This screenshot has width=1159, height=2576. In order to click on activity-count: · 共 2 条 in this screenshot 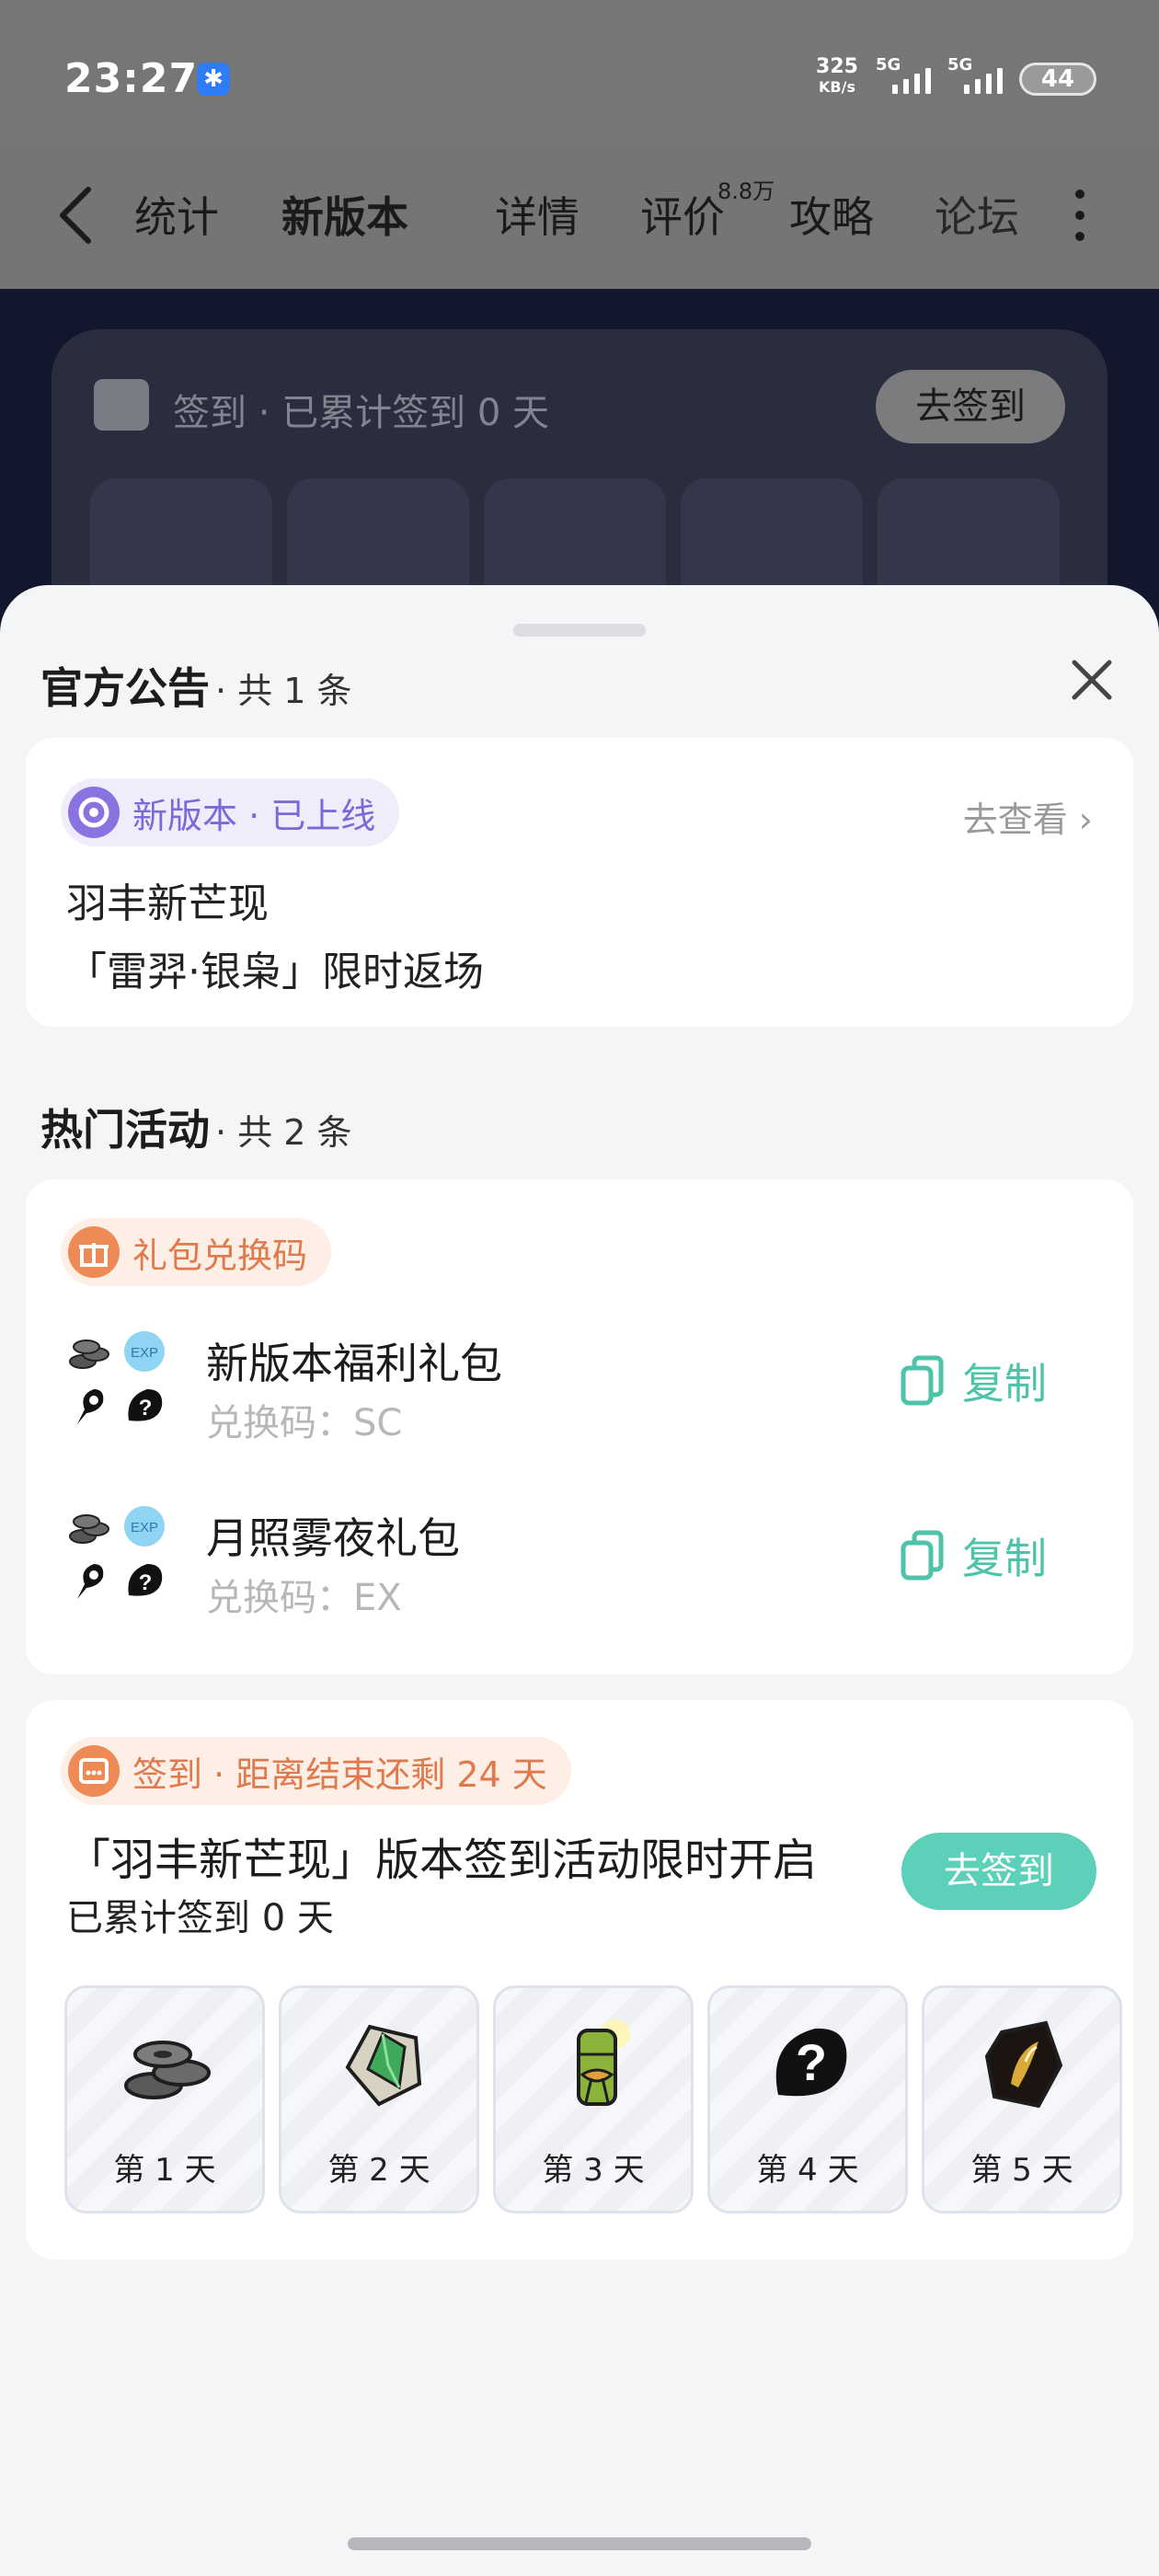, I will do `click(283, 1132)`.